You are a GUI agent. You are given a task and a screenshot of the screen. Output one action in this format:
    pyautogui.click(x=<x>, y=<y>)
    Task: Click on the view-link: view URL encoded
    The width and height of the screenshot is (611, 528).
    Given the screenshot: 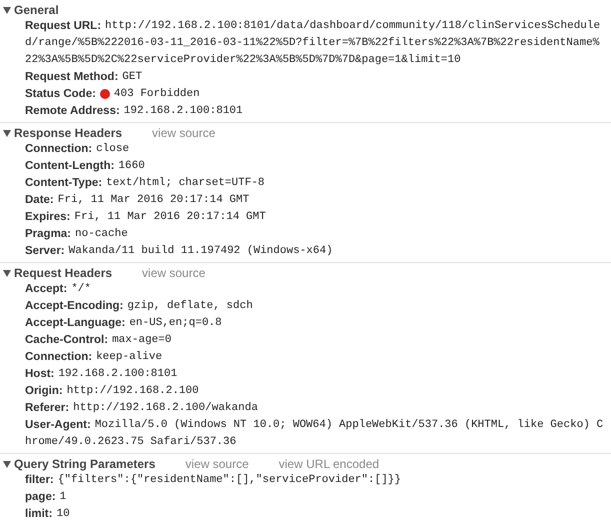 What is the action you would take?
    pyautogui.click(x=329, y=463)
    